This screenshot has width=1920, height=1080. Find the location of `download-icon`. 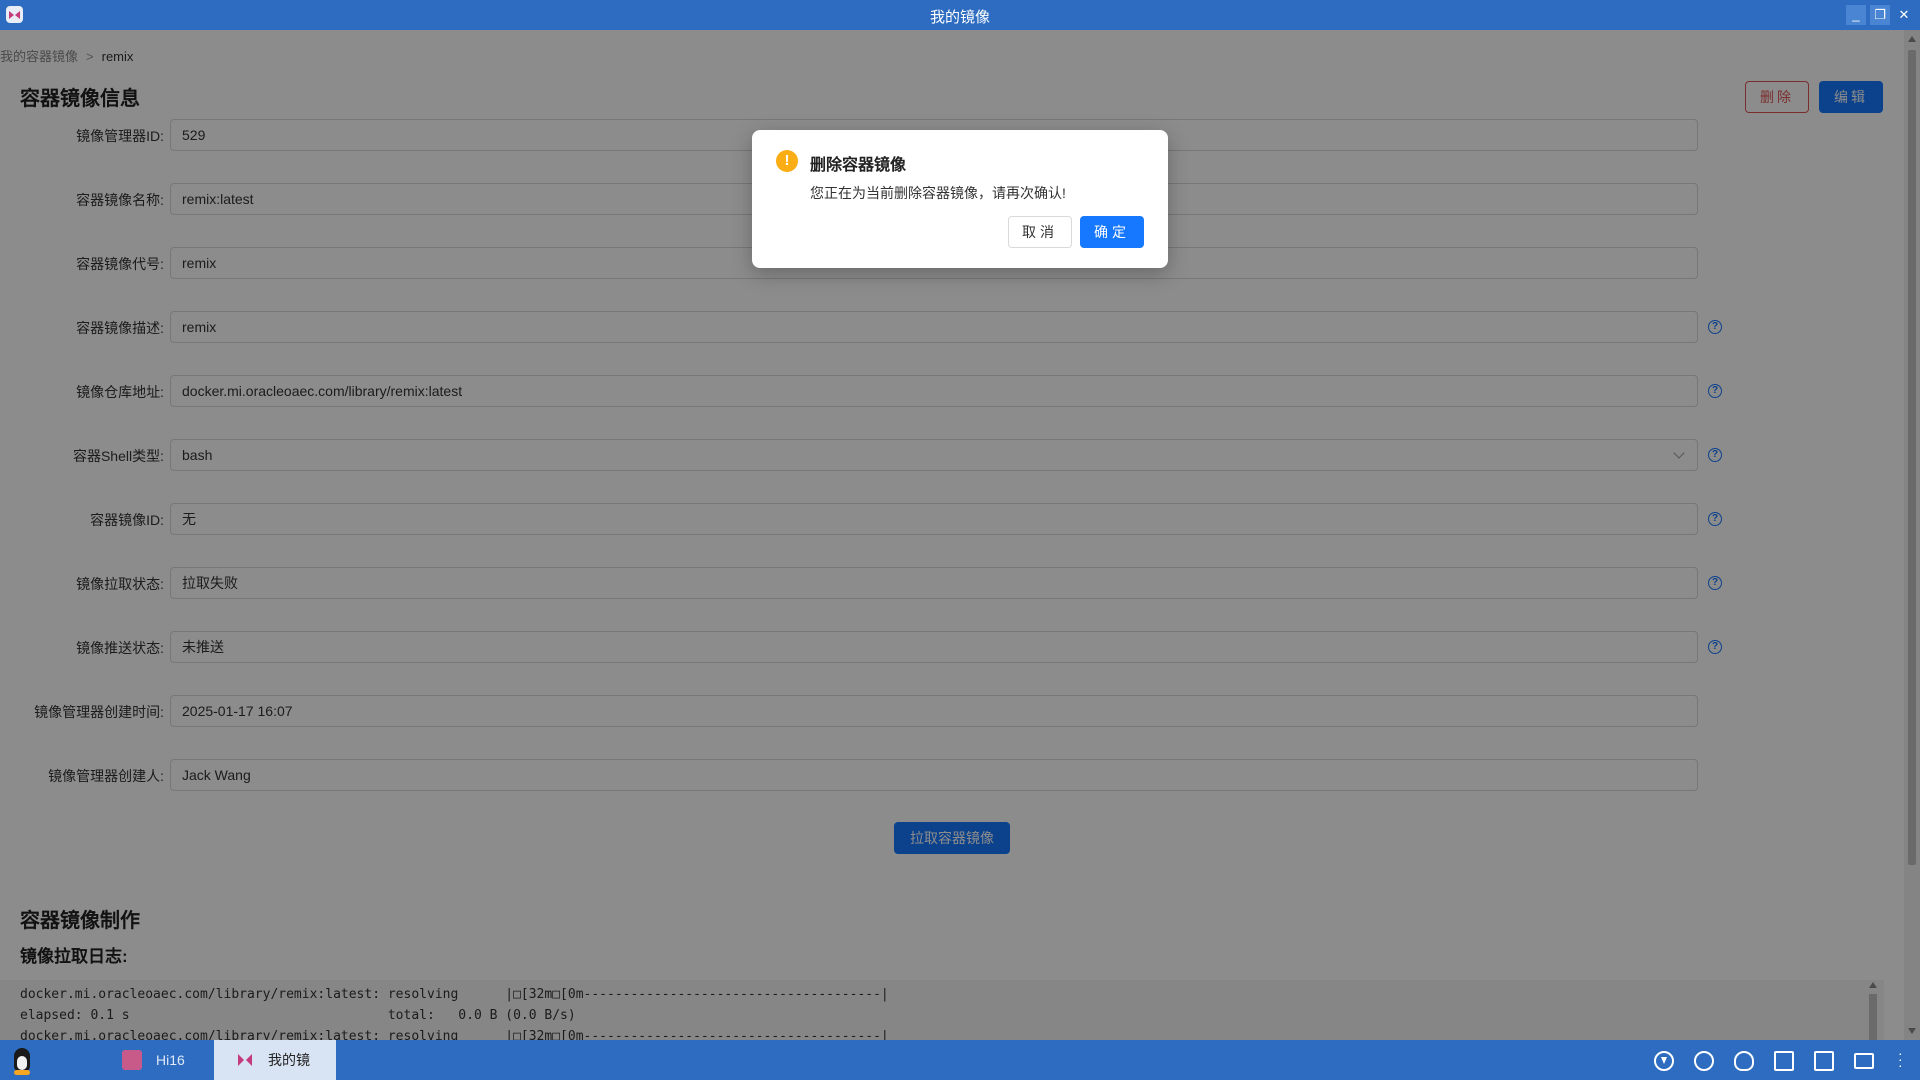

download-icon is located at coordinates (1664, 1061).